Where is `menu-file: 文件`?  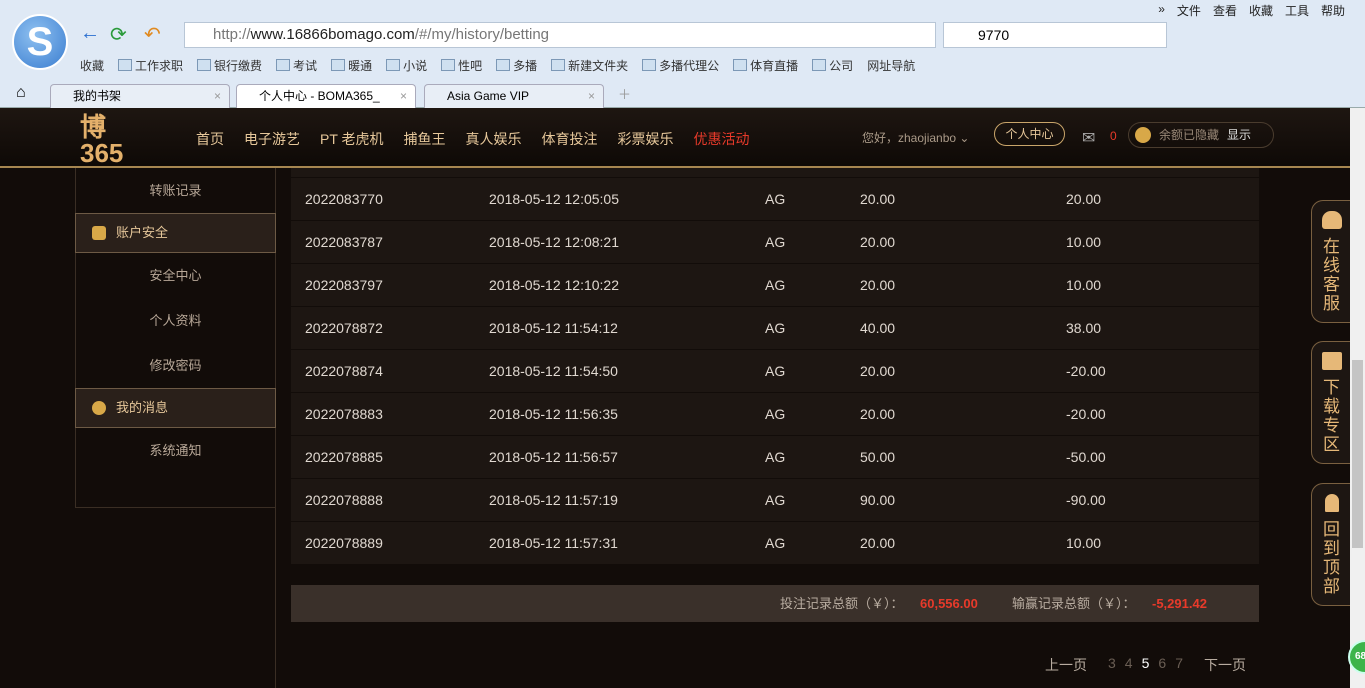
menu-file: 文件 is located at coordinates (1189, 10).